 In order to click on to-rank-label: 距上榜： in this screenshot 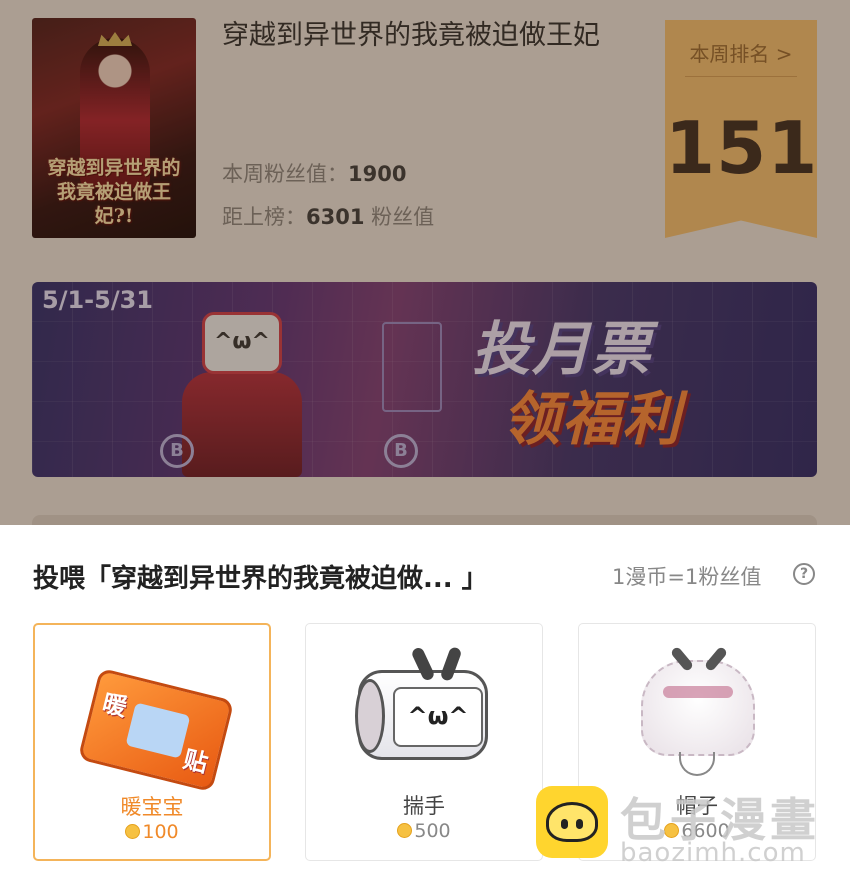, I will do `click(264, 217)`.